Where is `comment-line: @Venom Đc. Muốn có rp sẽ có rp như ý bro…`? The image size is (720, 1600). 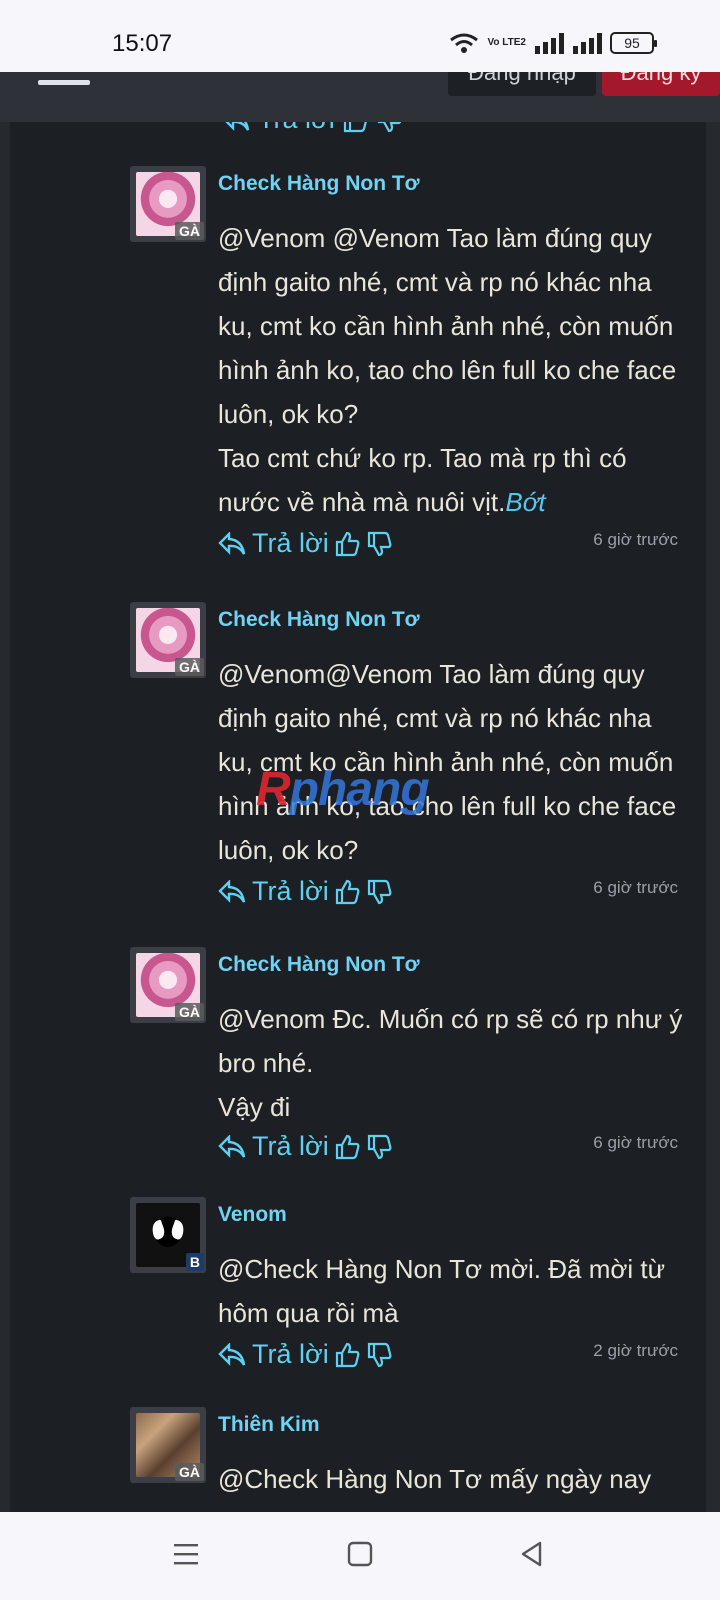
comment-line: @Venom Đc. Muốn có rp sẽ có rp như ý bro… is located at coordinates (450, 1041).